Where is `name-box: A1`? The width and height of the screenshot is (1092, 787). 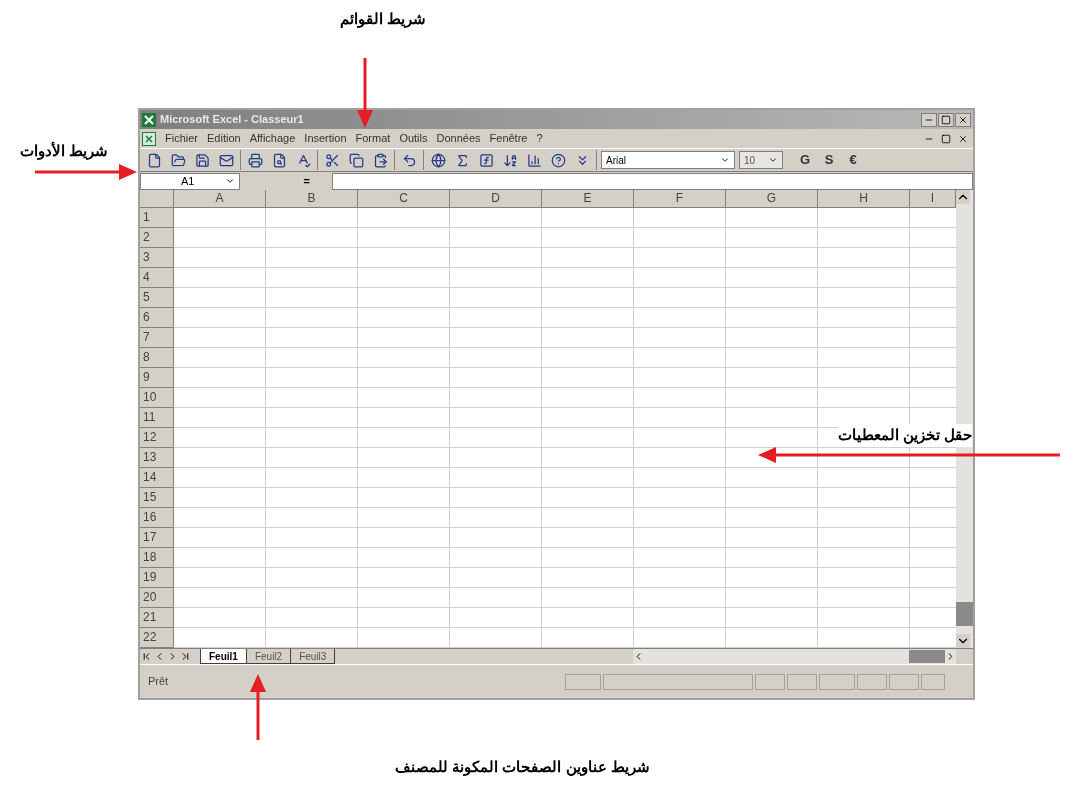 name-box: A1 is located at coordinates (190, 181).